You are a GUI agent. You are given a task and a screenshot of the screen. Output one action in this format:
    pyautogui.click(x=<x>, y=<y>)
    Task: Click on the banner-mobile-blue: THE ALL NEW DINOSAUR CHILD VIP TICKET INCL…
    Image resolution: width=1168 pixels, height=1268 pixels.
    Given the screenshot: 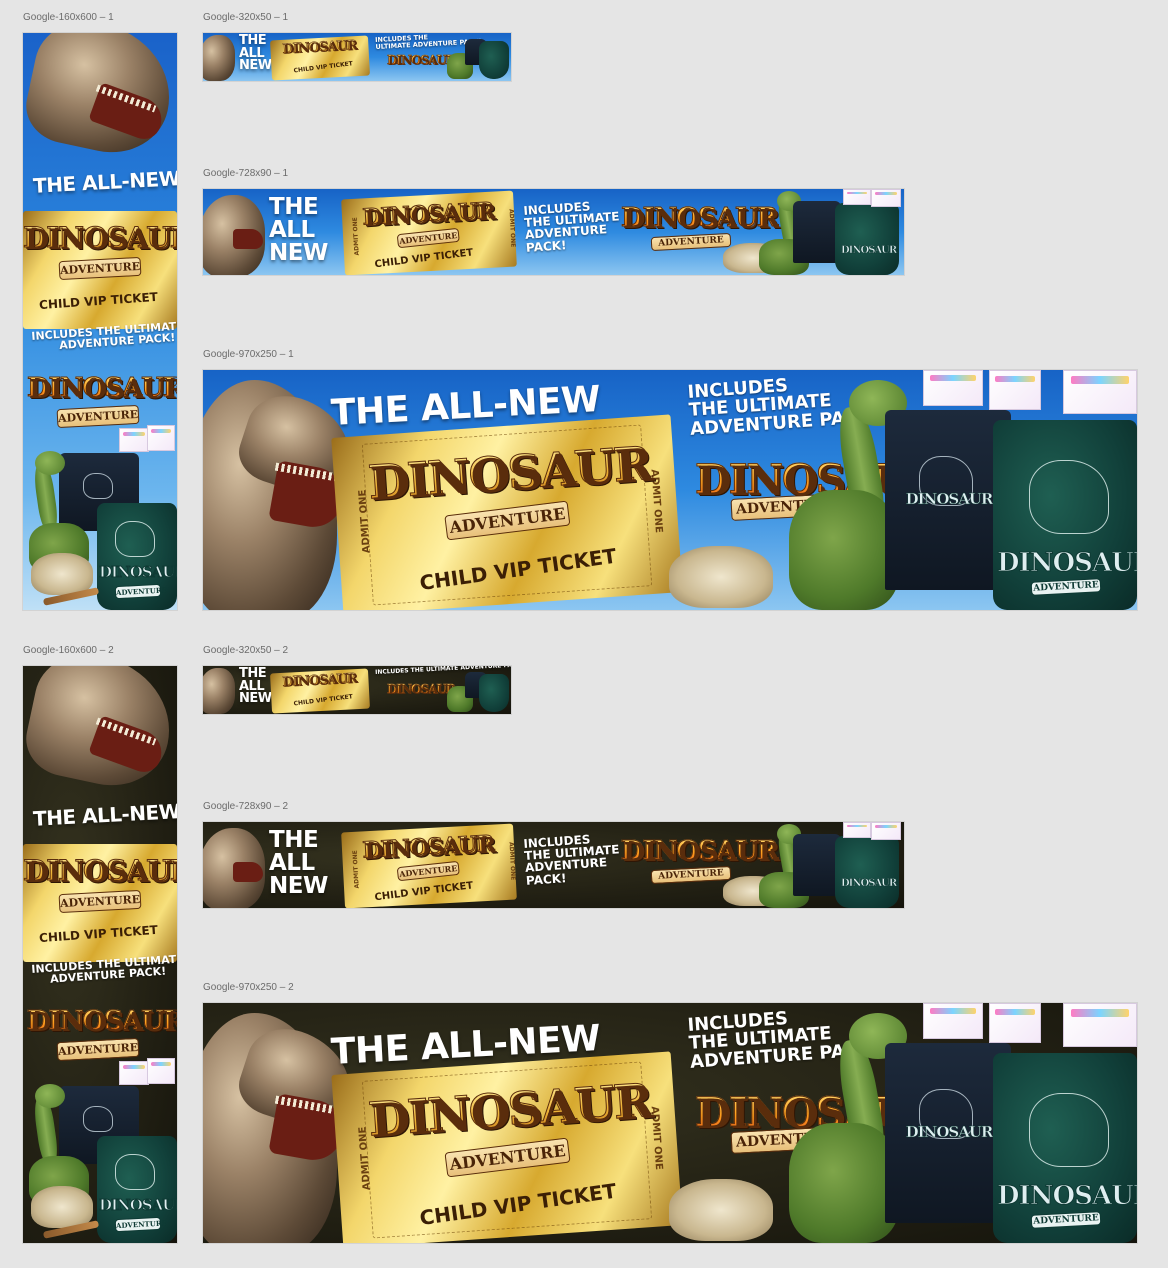 What is the action you would take?
    pyautogui.click(x=357, y=57)
    